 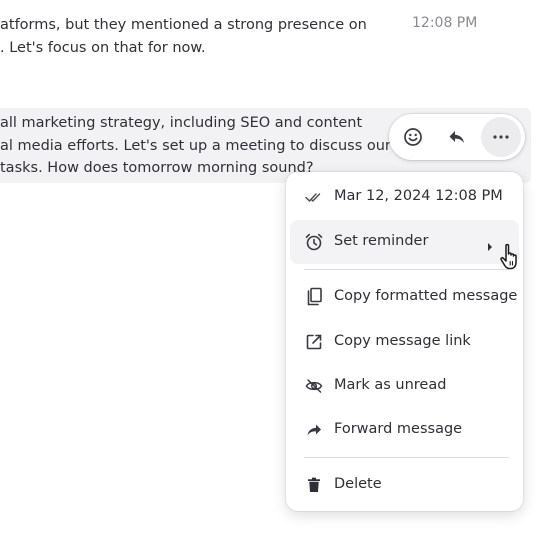 I want to click on menu-item-mark-unread: Mark as unread, so click(x=404, y=386).